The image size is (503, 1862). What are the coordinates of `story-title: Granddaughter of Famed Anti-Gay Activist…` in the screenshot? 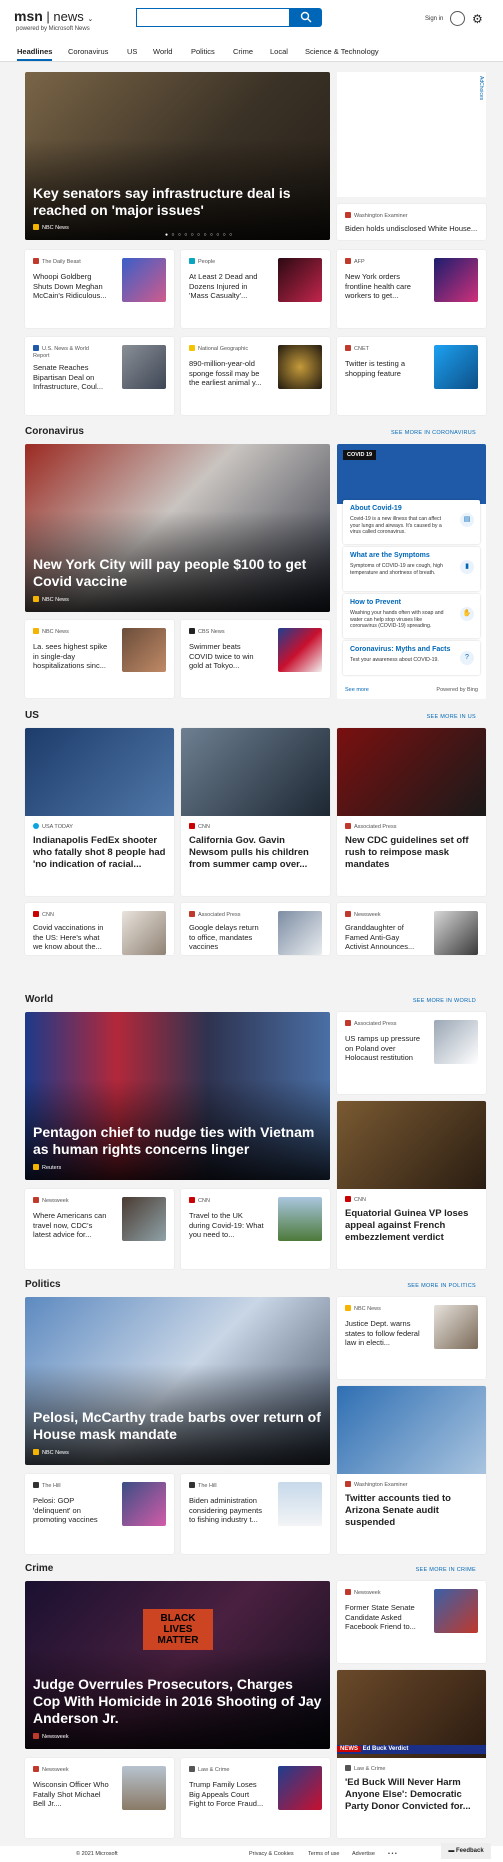 It's located at (380, 937).